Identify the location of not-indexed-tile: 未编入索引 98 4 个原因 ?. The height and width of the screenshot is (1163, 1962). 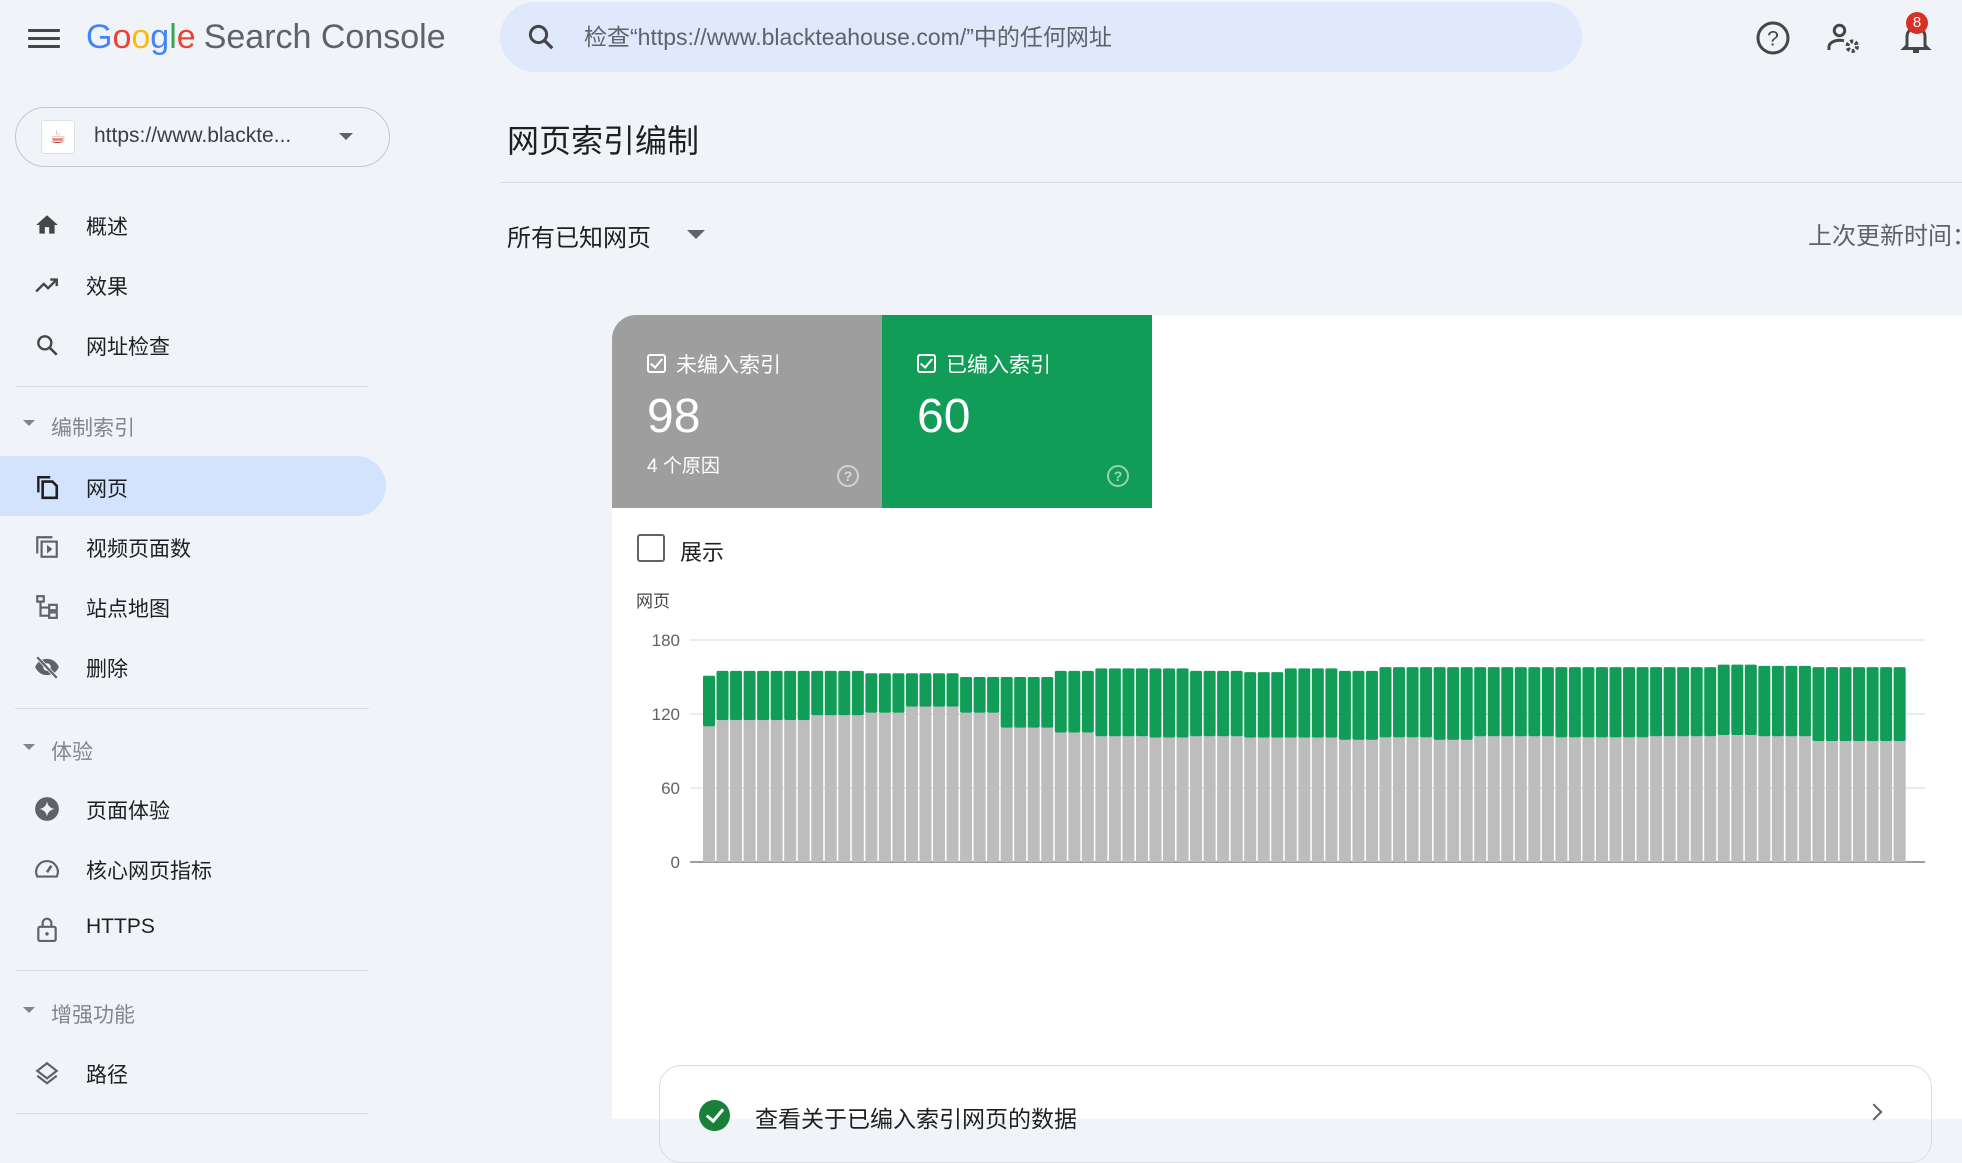
(747, 411).